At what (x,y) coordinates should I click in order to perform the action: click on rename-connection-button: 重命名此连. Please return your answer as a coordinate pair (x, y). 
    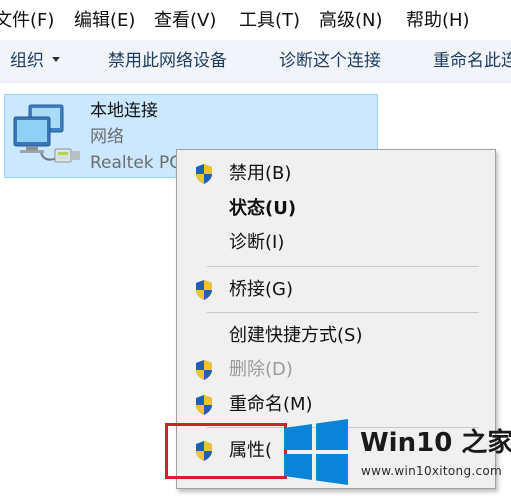
    Looking at the image, I should click on (472, 61).